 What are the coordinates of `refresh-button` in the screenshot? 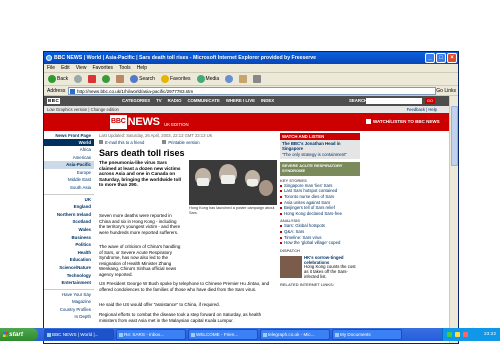 It's located at (106, 79).